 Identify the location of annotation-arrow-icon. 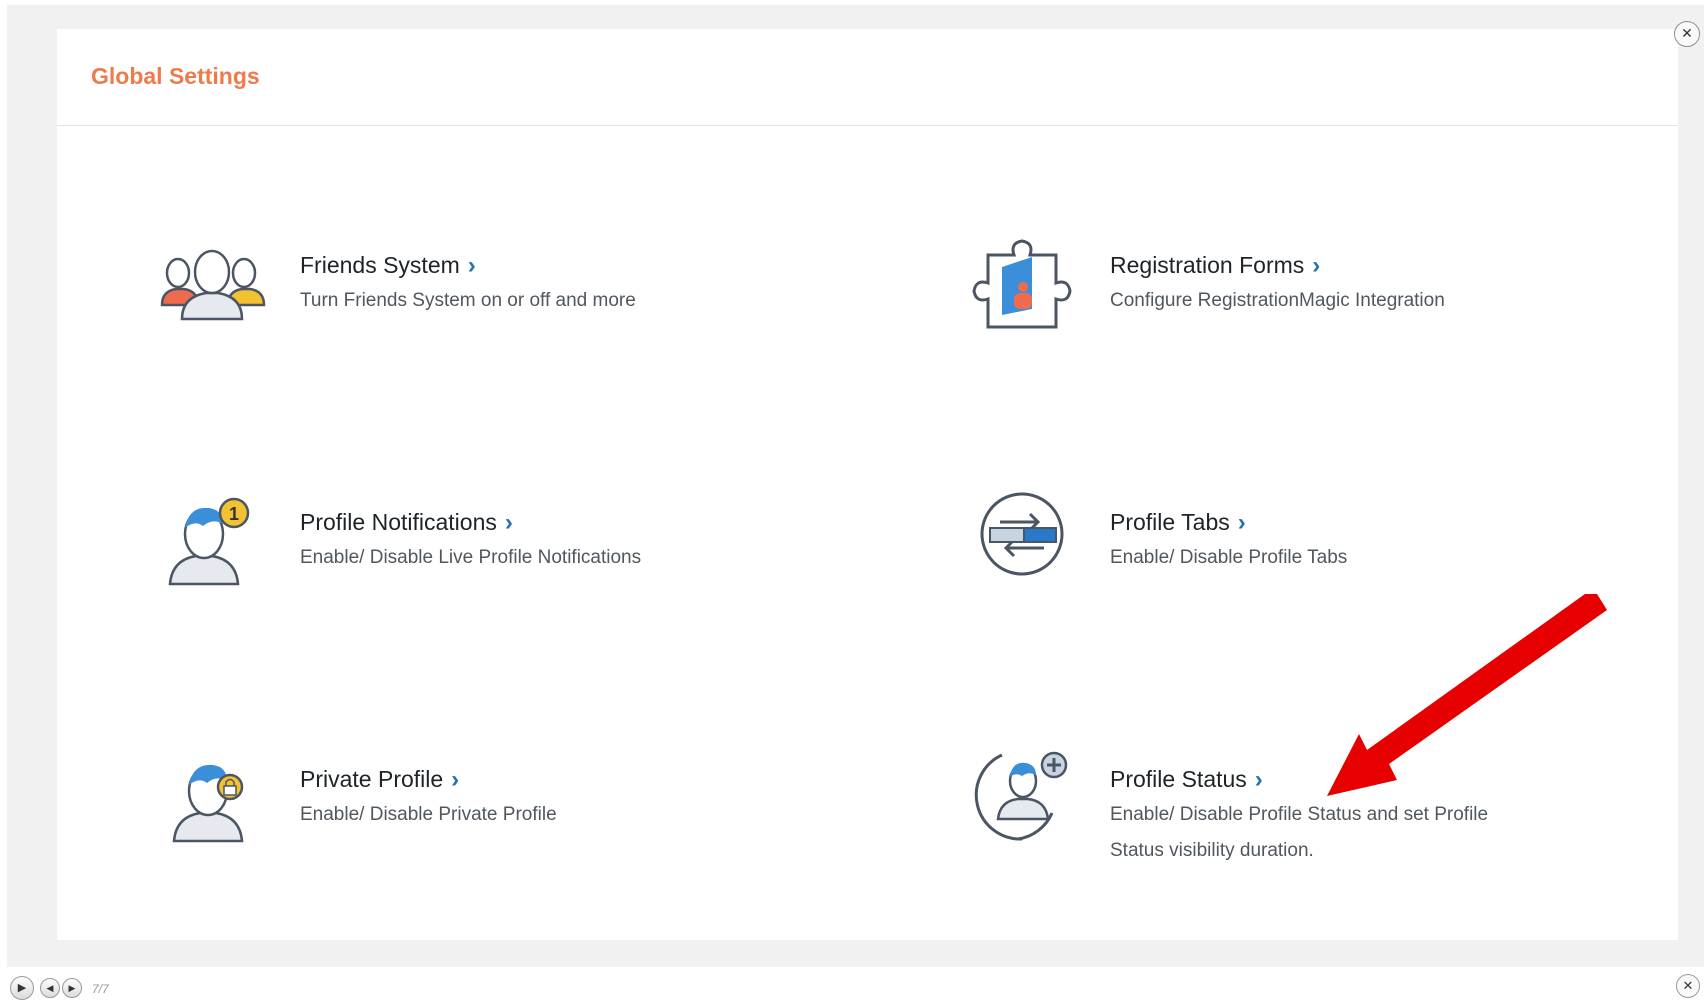
(1467, 694).